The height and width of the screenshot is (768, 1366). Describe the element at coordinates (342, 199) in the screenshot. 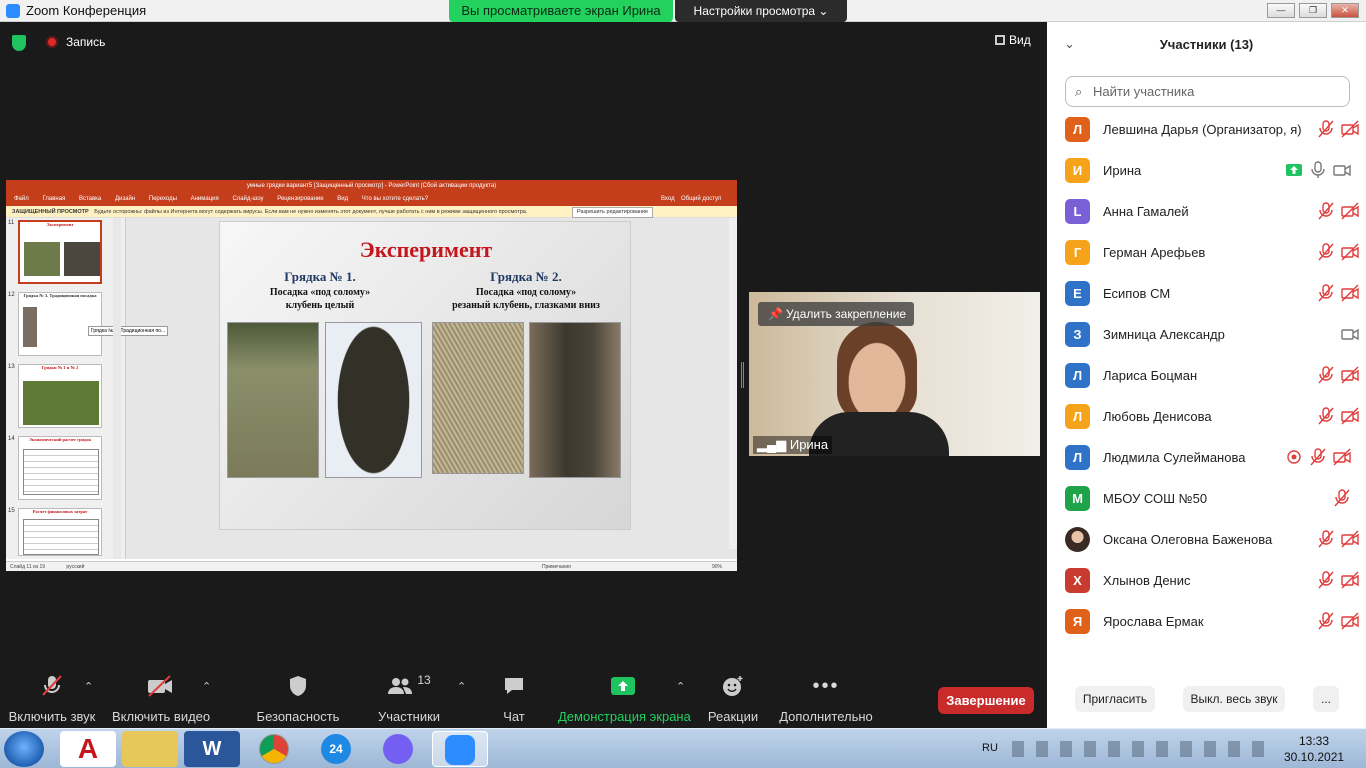

I see `menu-view: Вид` at that location.